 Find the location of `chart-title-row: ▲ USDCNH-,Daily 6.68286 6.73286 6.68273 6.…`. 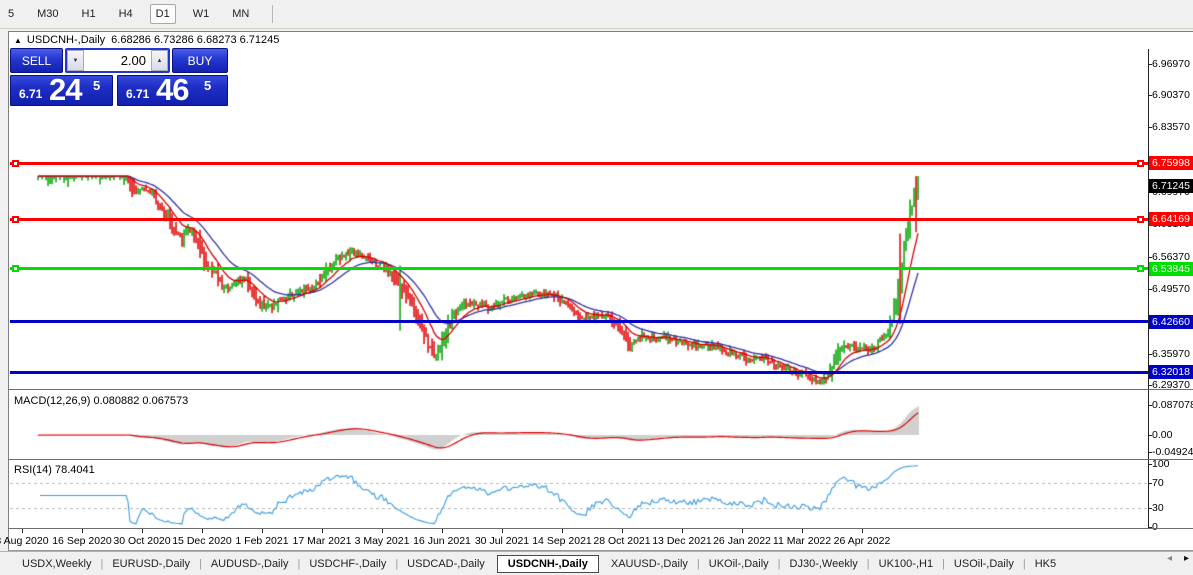

chart-title-row: ▲ USDCNH-,Daily 6.68286 6.73286 6.68273 6.… is located at coordinates (146, 41).